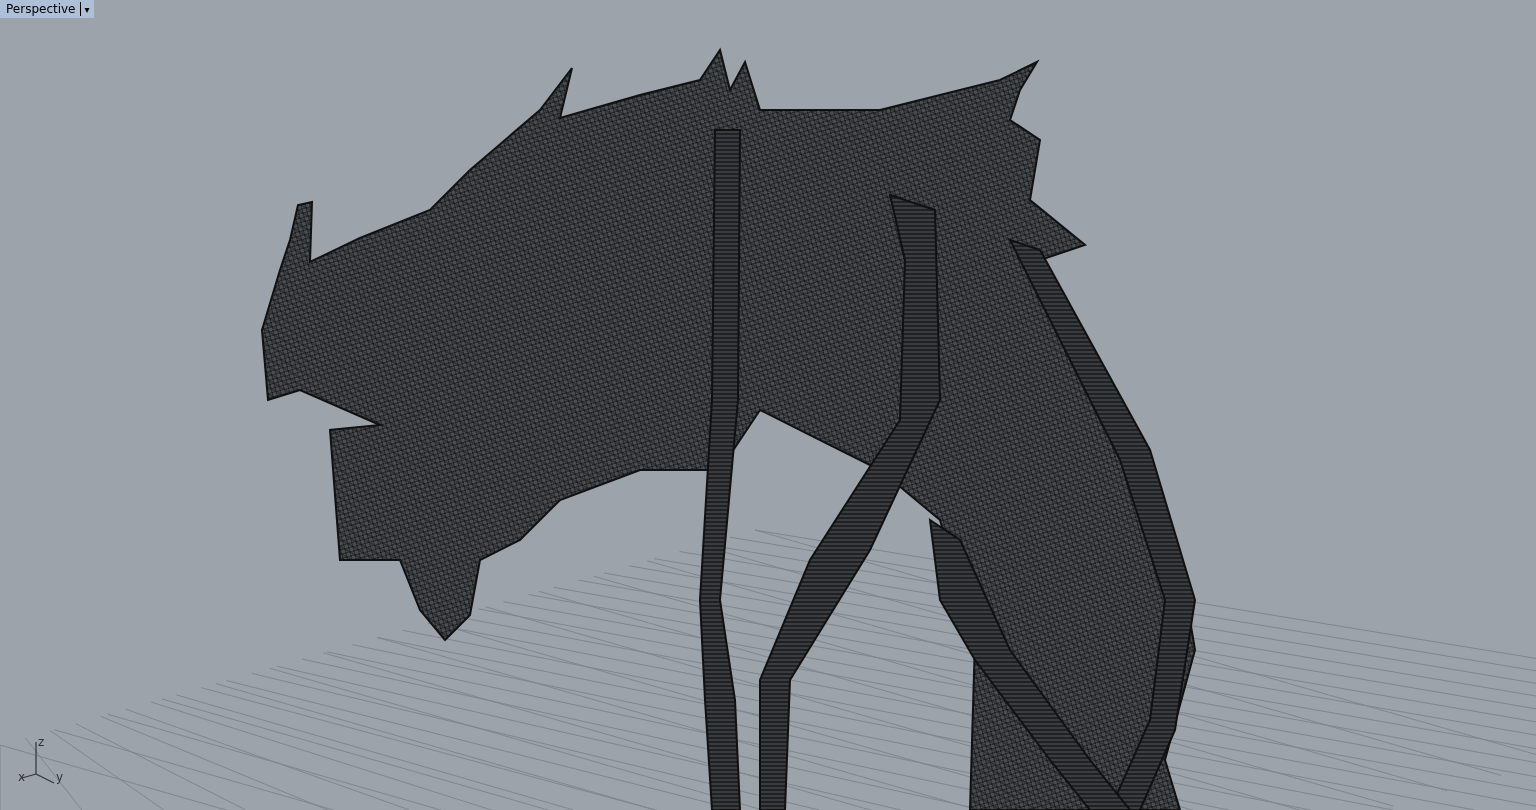 This screenshot has height=810, width=1536. What do you see at coordinates (60, 777) in the screenshot?
I see `axis-label: y` at bounding box center [60, 777].